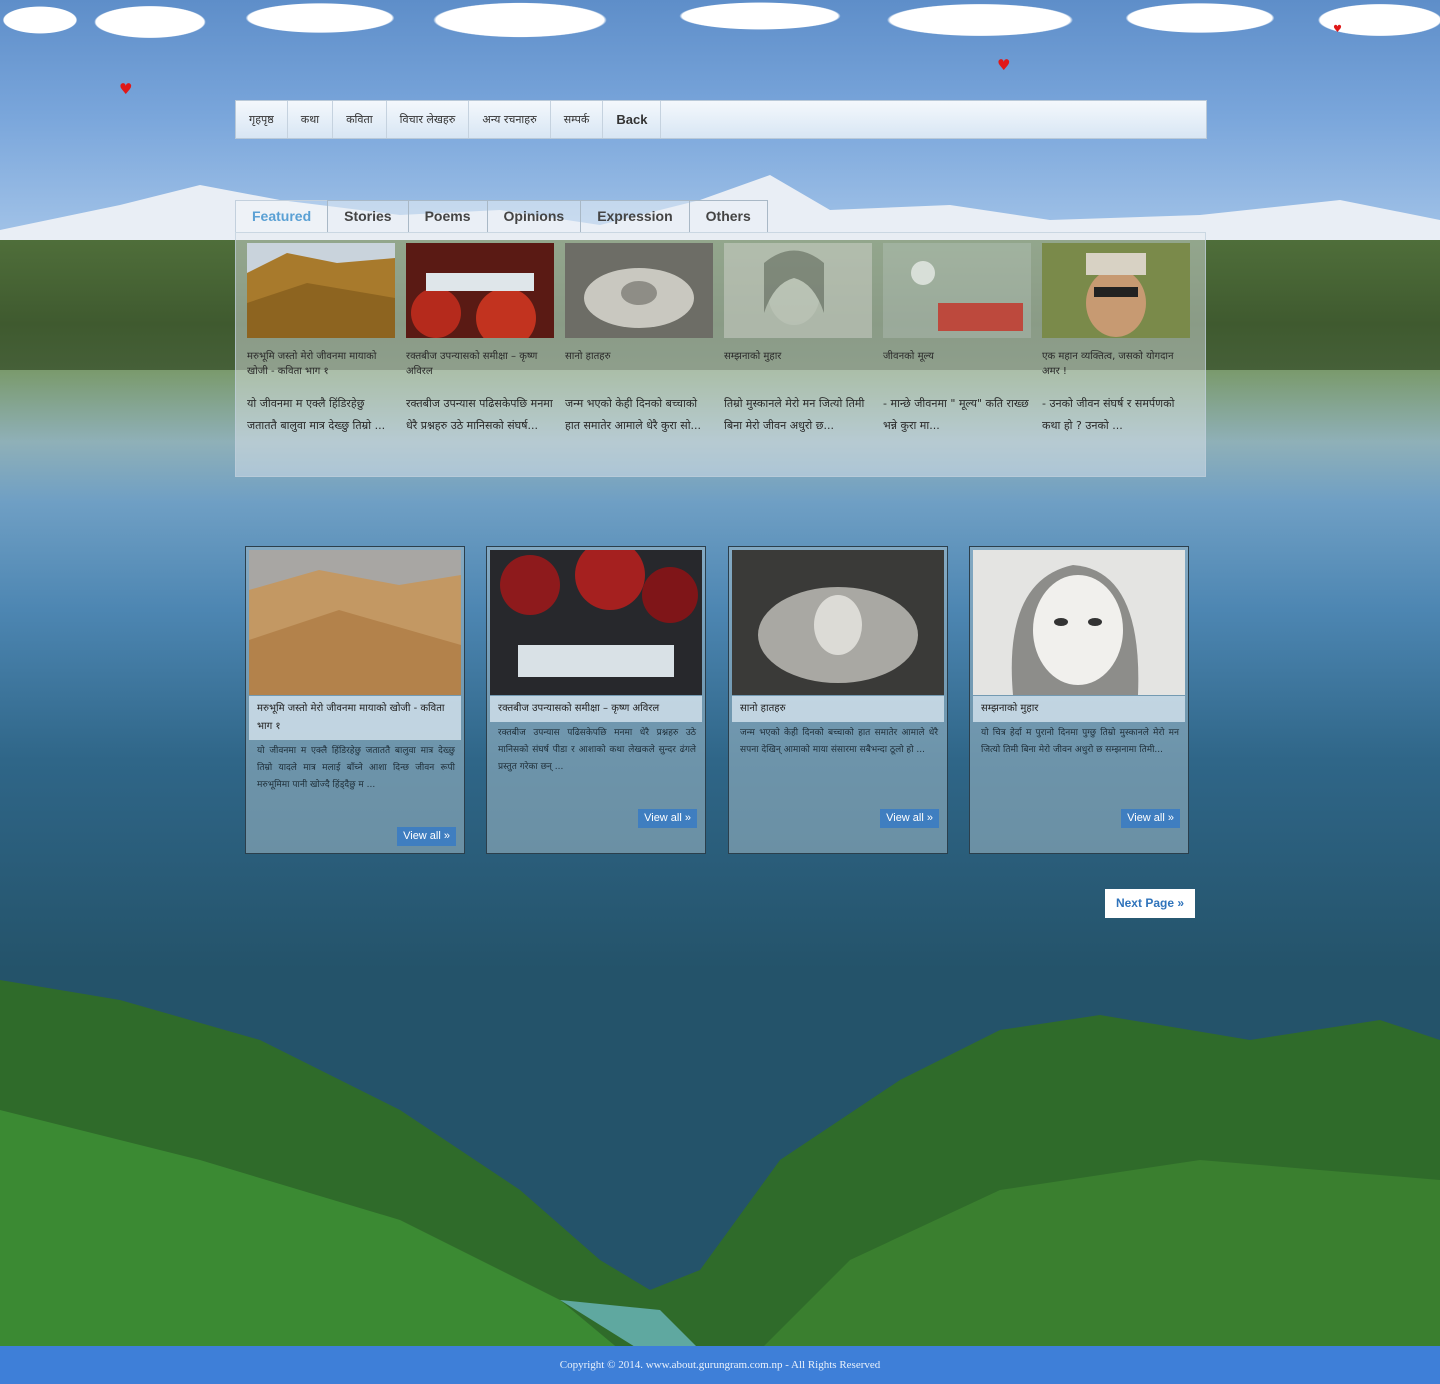 The height and width of the screenshot is (1384, 1440). What do you see at coordinates (447, 216) in the screenshot?
I see `tab-poems: Poems` at bounding box center [447, 216].